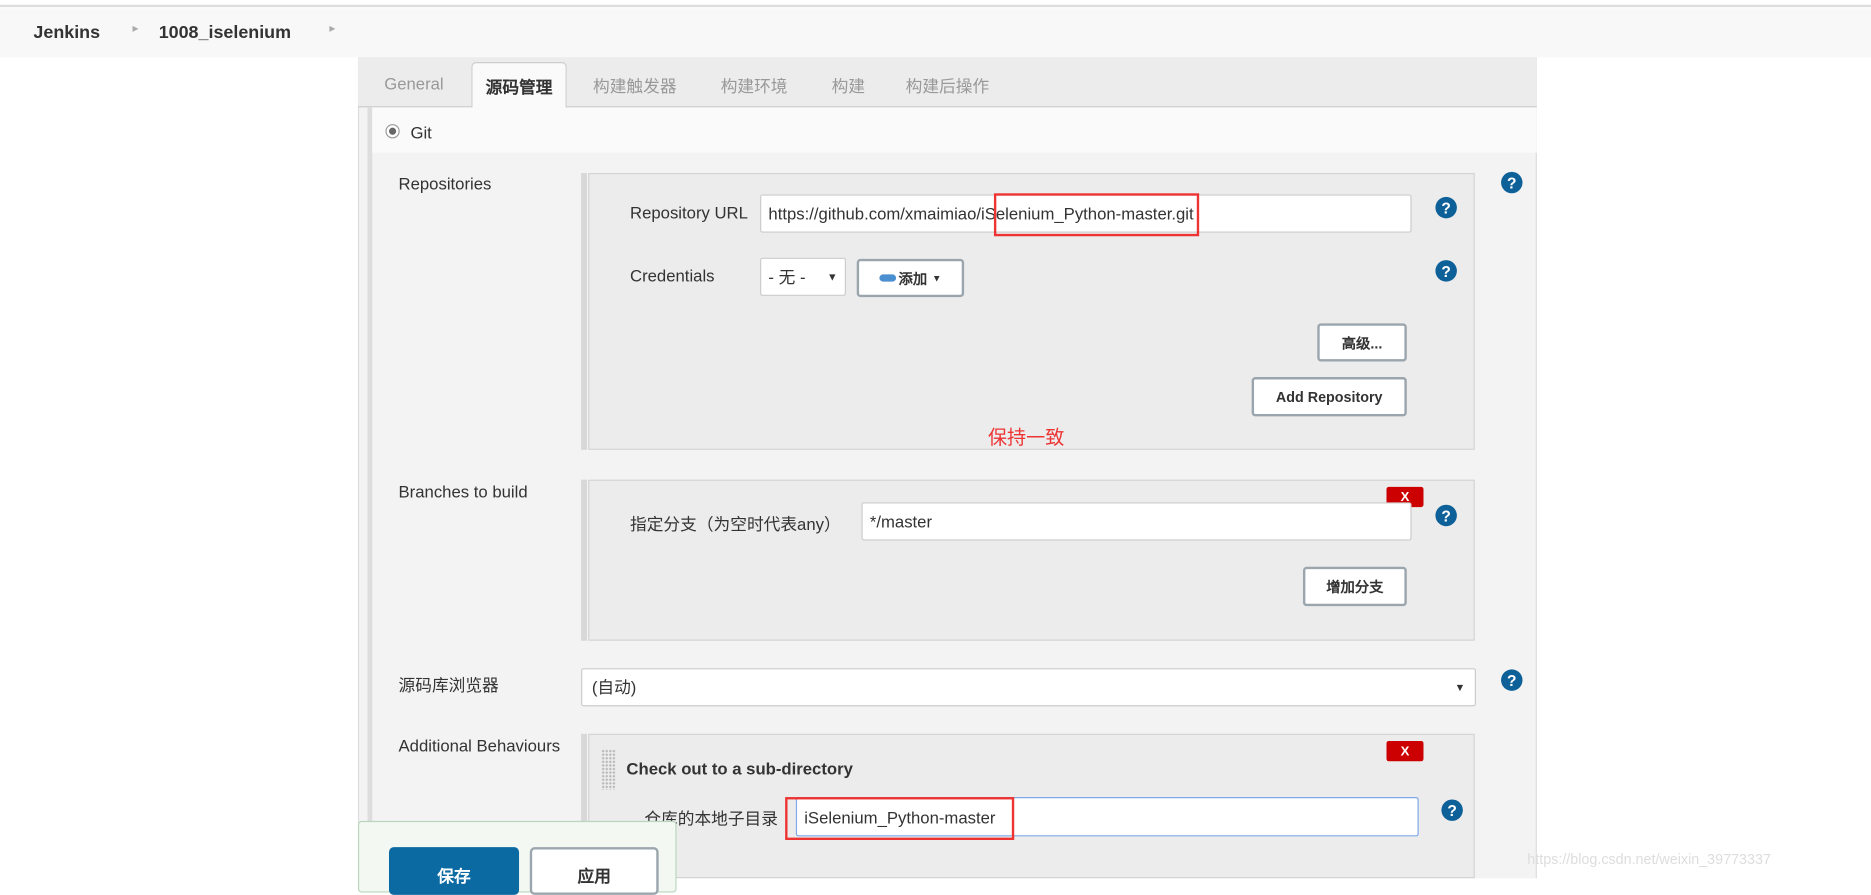 This screenshot has width=1871, height=895. I want to click on credentials-value: - 无 -, so click(787, 277).